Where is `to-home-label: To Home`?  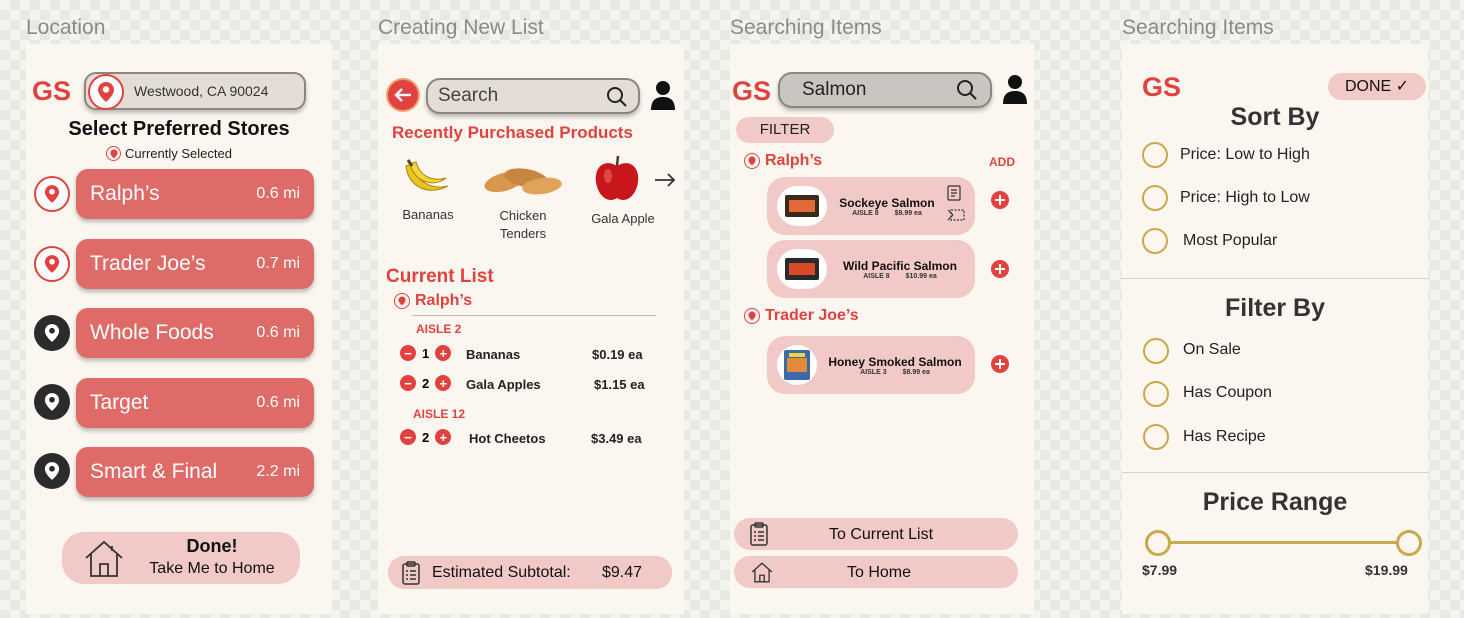
to-home-label: To Home is located at coordinates (879, 572).